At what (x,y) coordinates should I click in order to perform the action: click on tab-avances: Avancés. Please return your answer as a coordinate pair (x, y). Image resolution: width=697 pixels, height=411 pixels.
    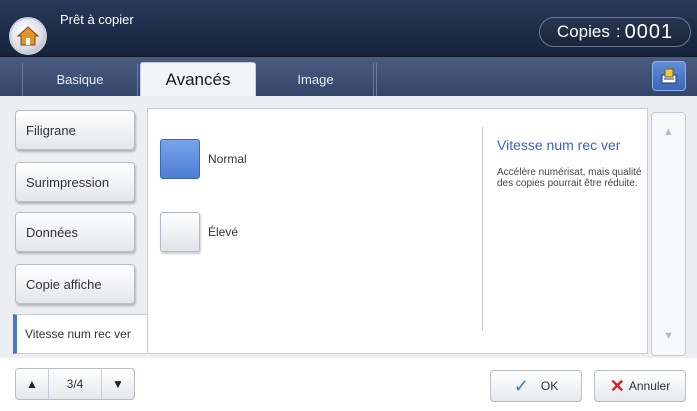
    Looking at the image, I should click on (198, 79).